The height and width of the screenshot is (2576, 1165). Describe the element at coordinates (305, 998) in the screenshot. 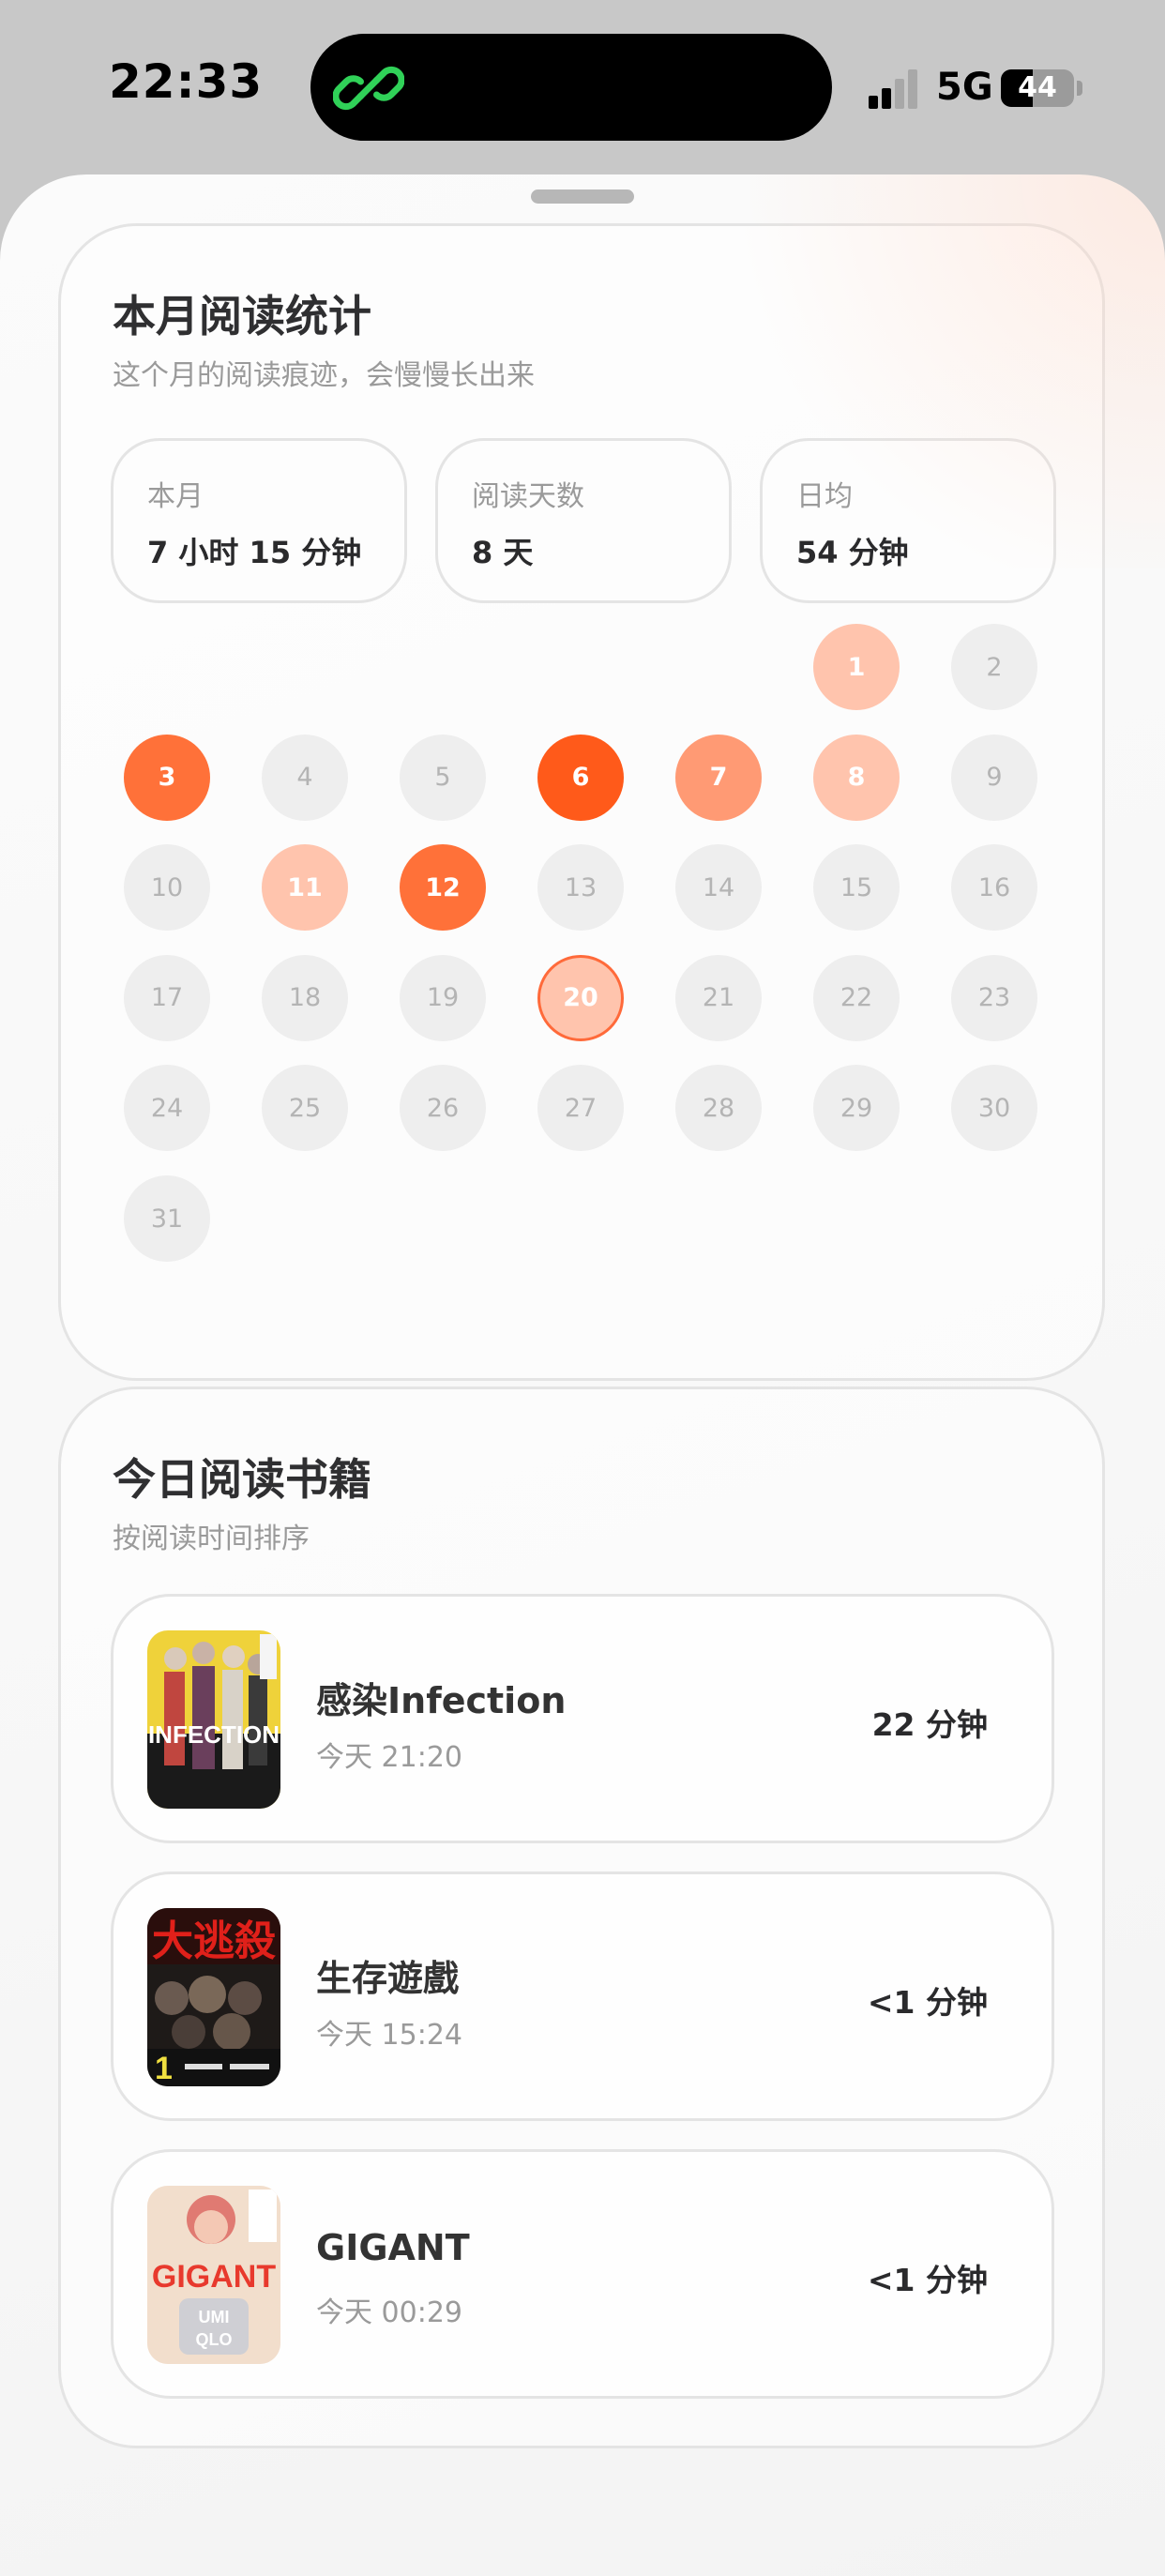

I see `calendar-day-18: 18` at that location.